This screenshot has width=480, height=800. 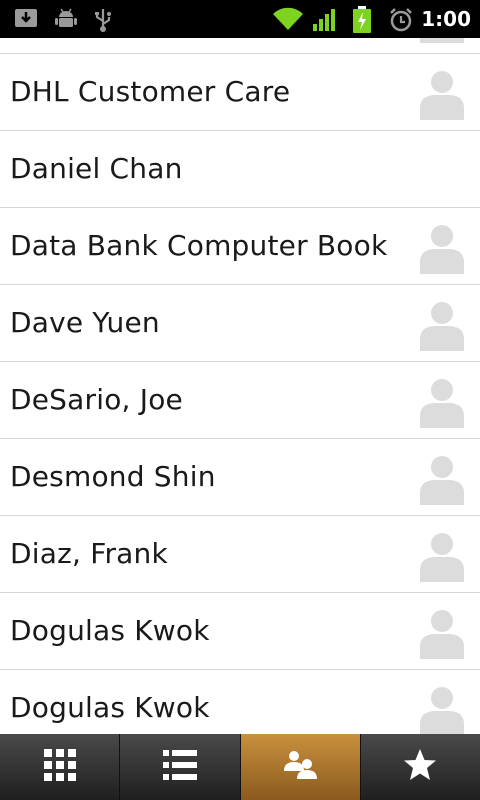 I want to click on wifi-icon, so click(x=288, y=21).